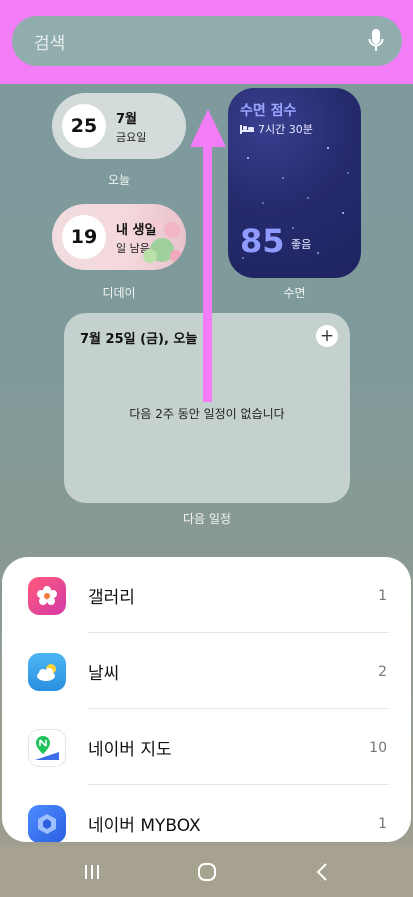 The height and width of the screenshot is (897, 413). I want to click on list-item: 갤러리 1, so click(206, 595).